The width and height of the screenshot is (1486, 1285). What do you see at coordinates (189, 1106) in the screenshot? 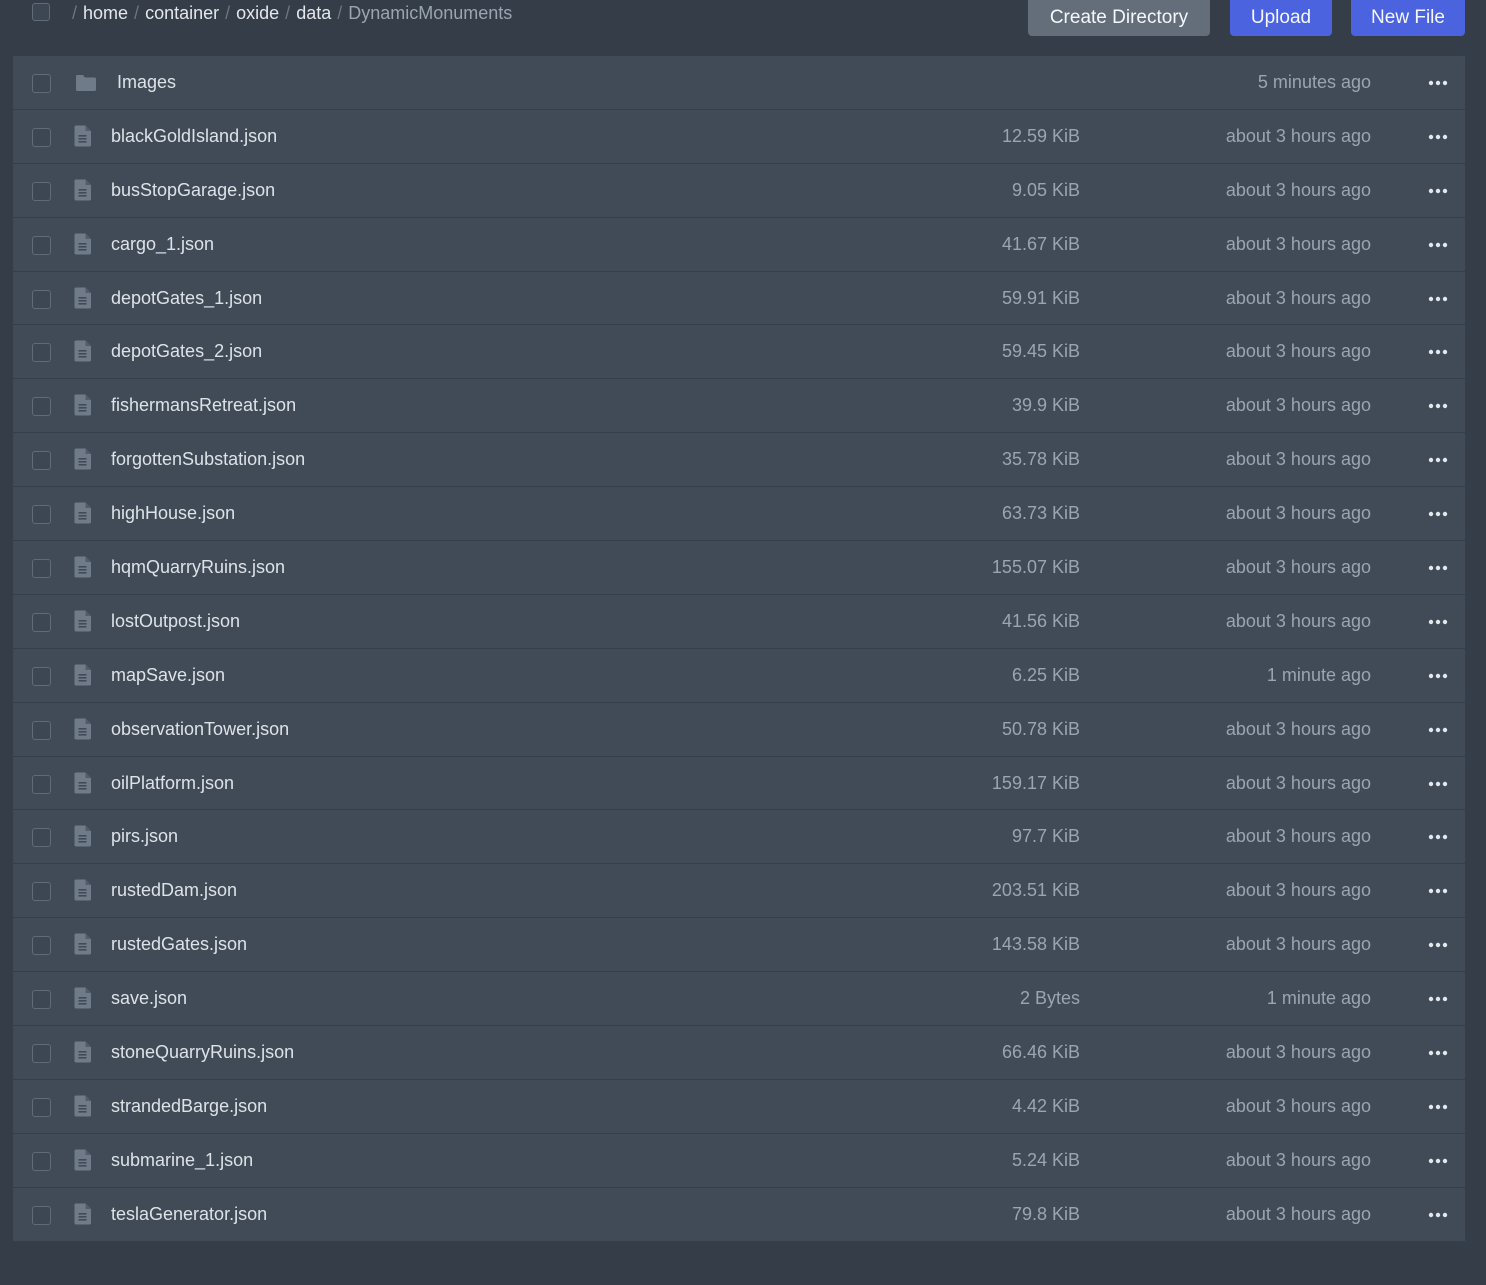
I see `file-name: strandedBarge.json` at bounding box center [189, 1106].